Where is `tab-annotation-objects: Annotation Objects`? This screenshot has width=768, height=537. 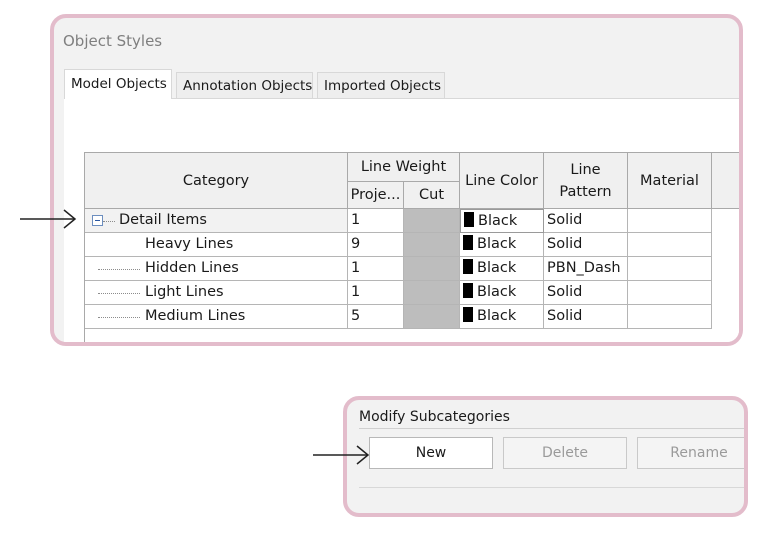
tab-annotation-objects: Annotation Objects is located at coordinates (244, 85).